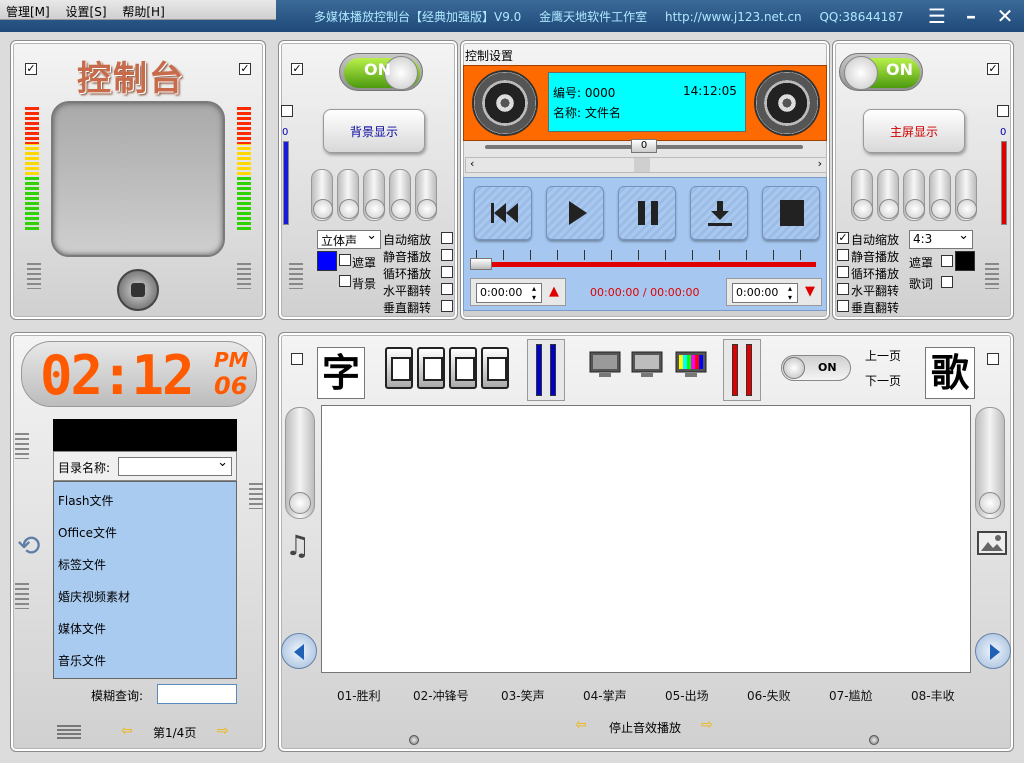 This screenshot has width=1024, height=763. Describe the element at coordinates (816, 368) in the screenshot. I see `effects-toggle-switch: ON` at that location.